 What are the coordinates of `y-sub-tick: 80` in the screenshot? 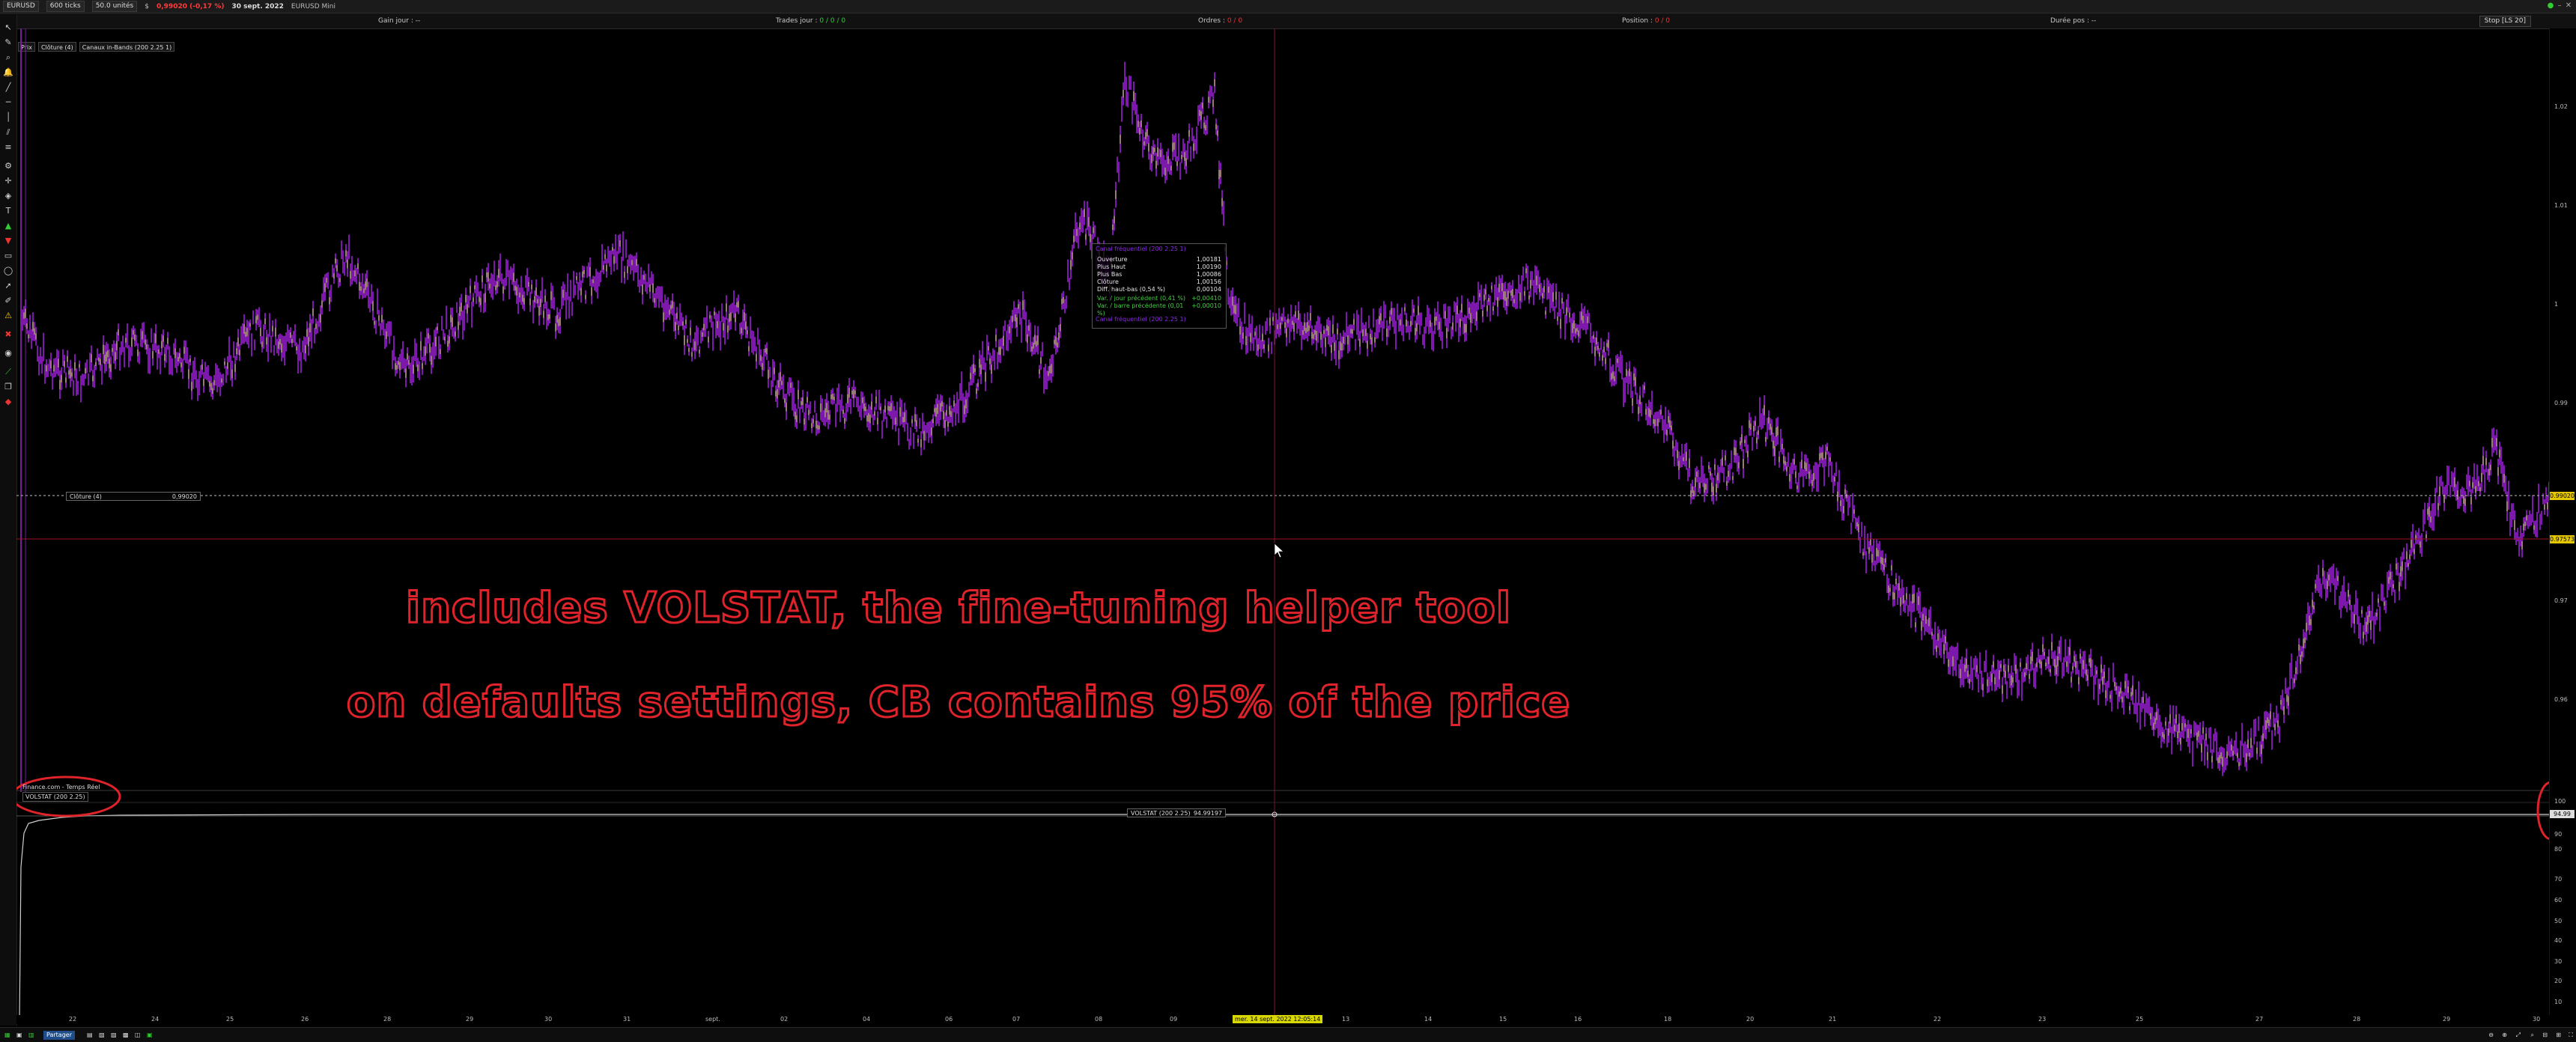 It's located at (2558, 849).